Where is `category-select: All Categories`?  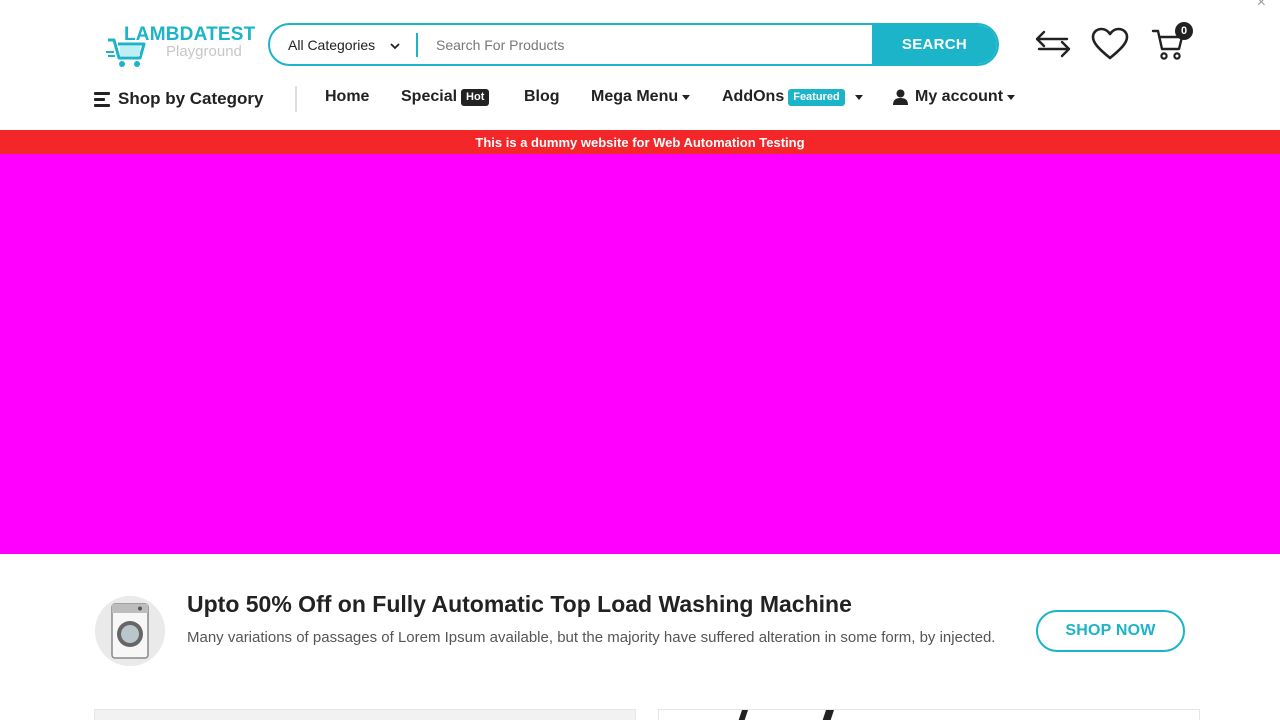
category-select: All Categories is located at coordinates (343, 44).